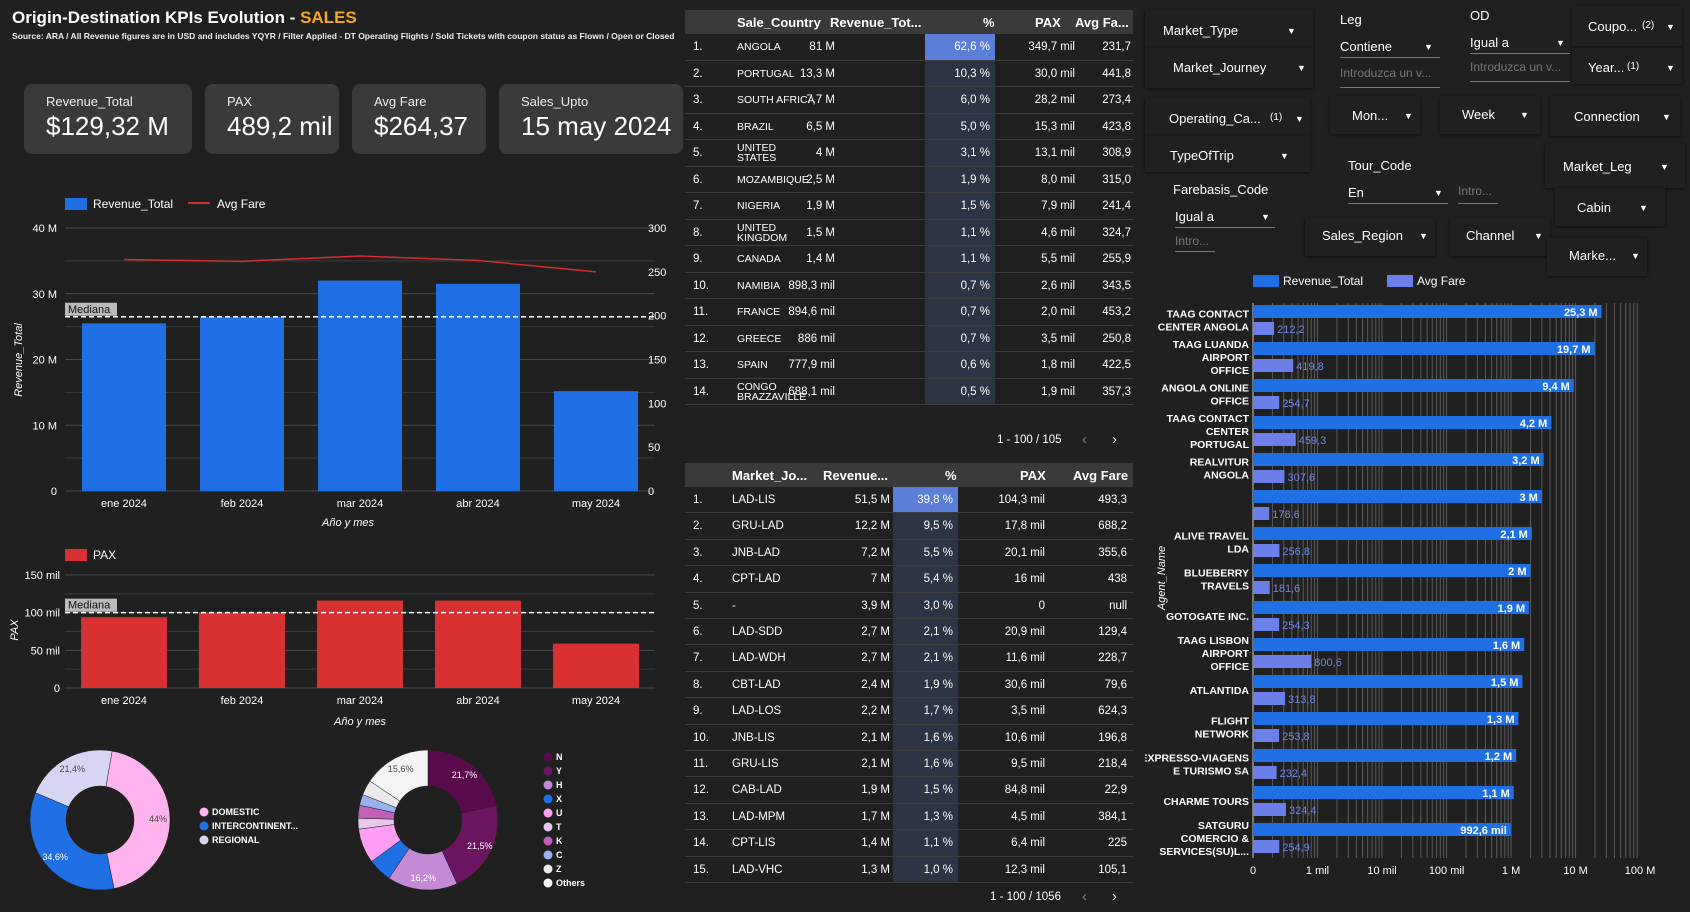 The width and height of the screenshot is (1690, 912). What do you see at coordinates (520, 826) in the screenshot?
I see `cabin-class-donut-chart: 21,7% 21,5% 16,2% 15,6% NYHXUTKCZ Others` at bounding box center [520, 826].